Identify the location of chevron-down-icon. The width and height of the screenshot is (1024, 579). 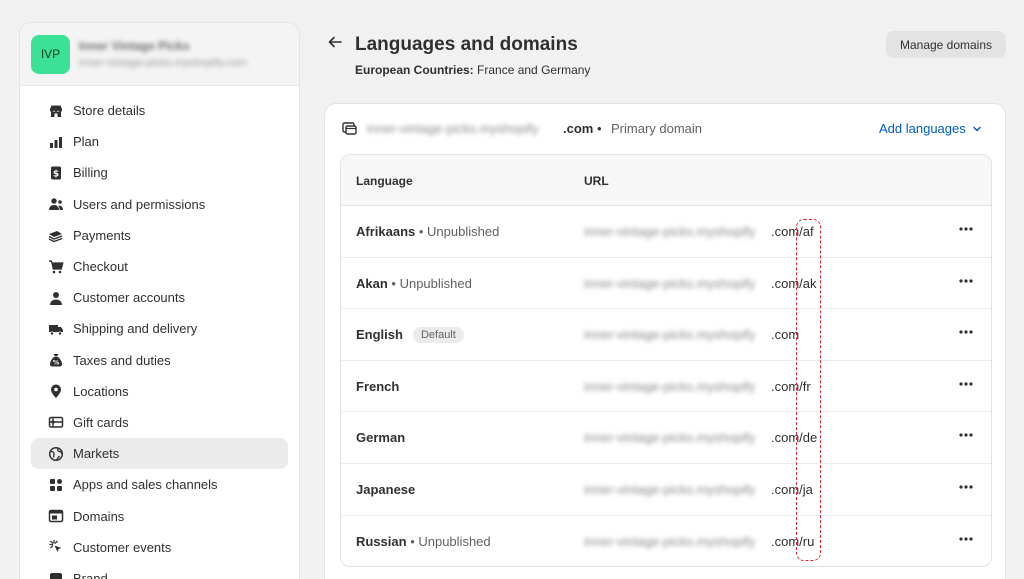
(977, 129).